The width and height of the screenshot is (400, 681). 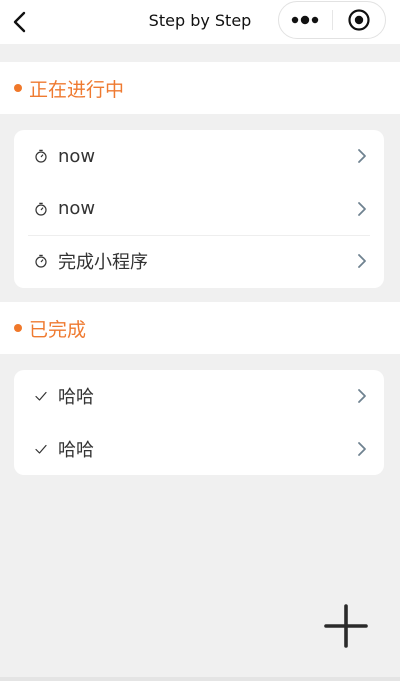 I want to click on mini-program-capsule, so click(x=332, y=20).